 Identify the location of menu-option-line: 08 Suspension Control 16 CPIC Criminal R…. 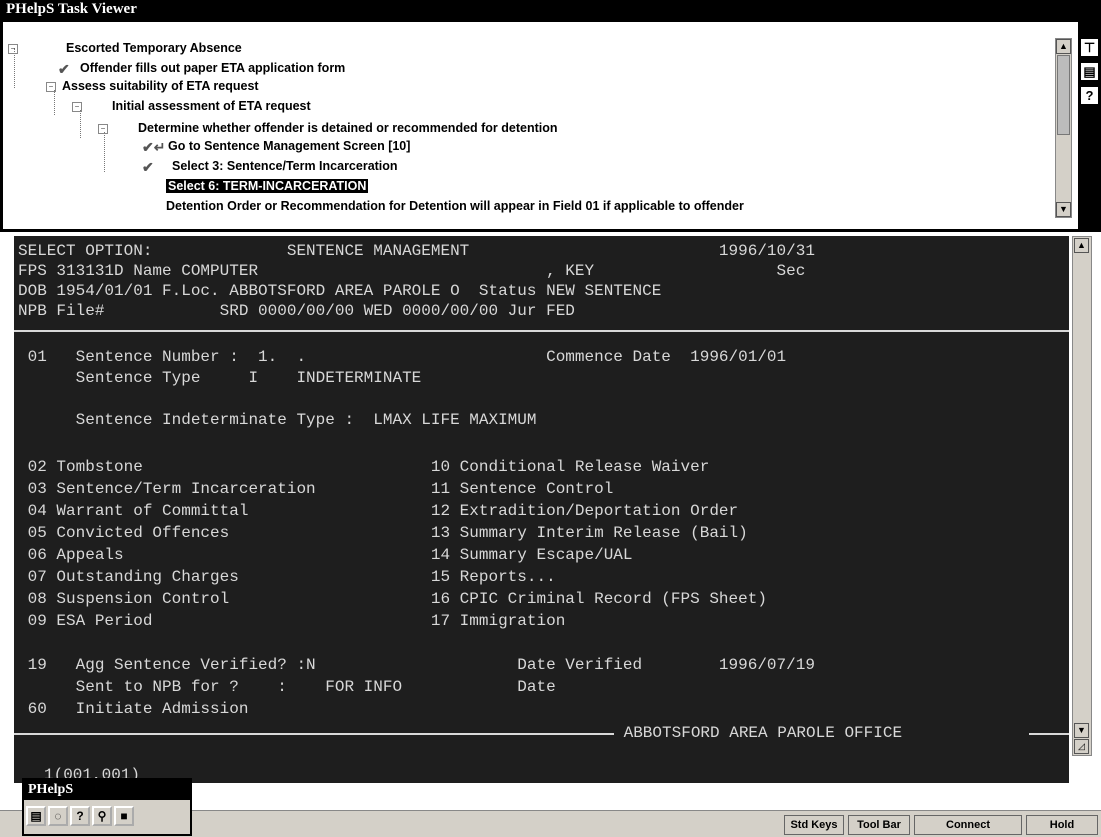
(392, 599).